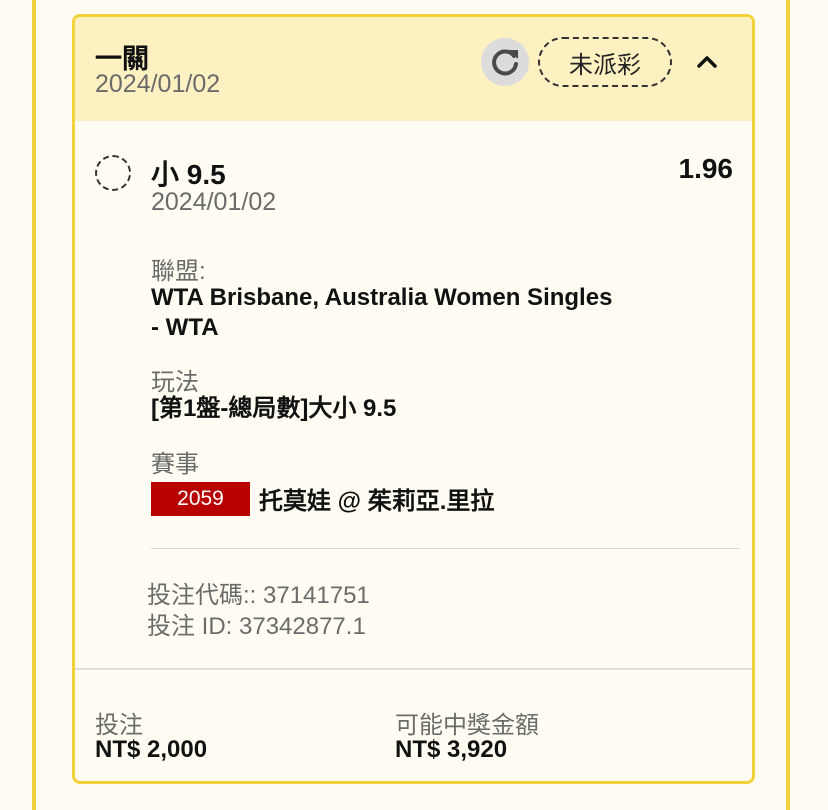 Image resolution: width=828 pixels, height=810 pixels. Describe the element at coordinates (413, 69) in the screenshot. I see `bet-card-header: 一關 2024/01/02 未派彩` at that location.